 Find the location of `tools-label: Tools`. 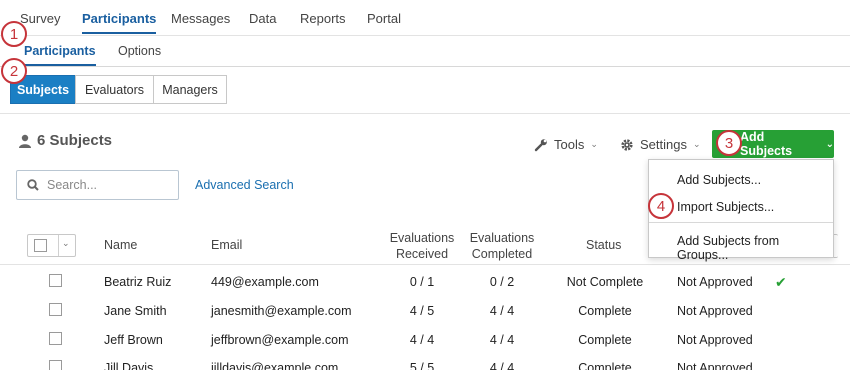

tools-label: Tools is located at coordinates (569, 144).